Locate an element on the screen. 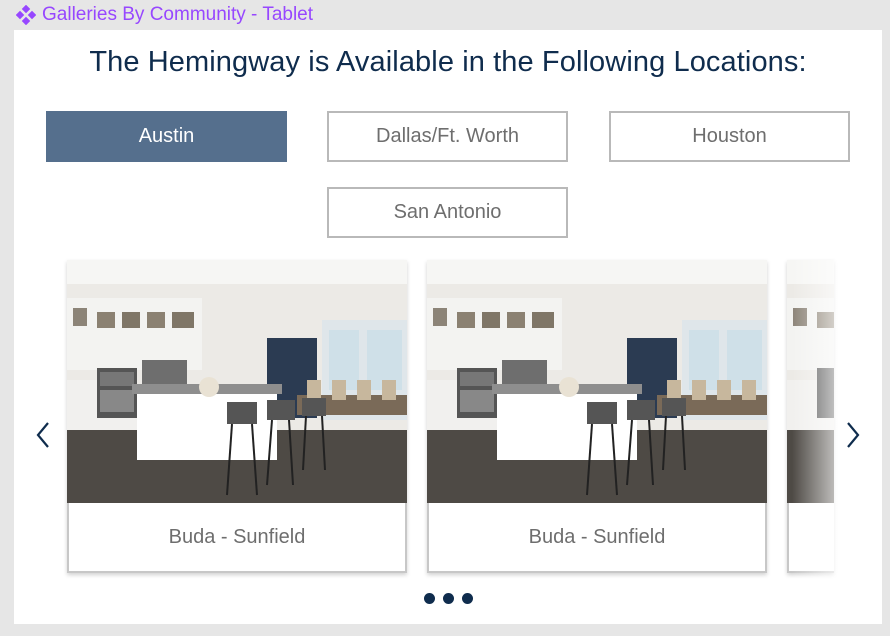 This screenshot has height=636, width=890. location-button-san-antonio: San Antonio is located at coordinates (447, 212).